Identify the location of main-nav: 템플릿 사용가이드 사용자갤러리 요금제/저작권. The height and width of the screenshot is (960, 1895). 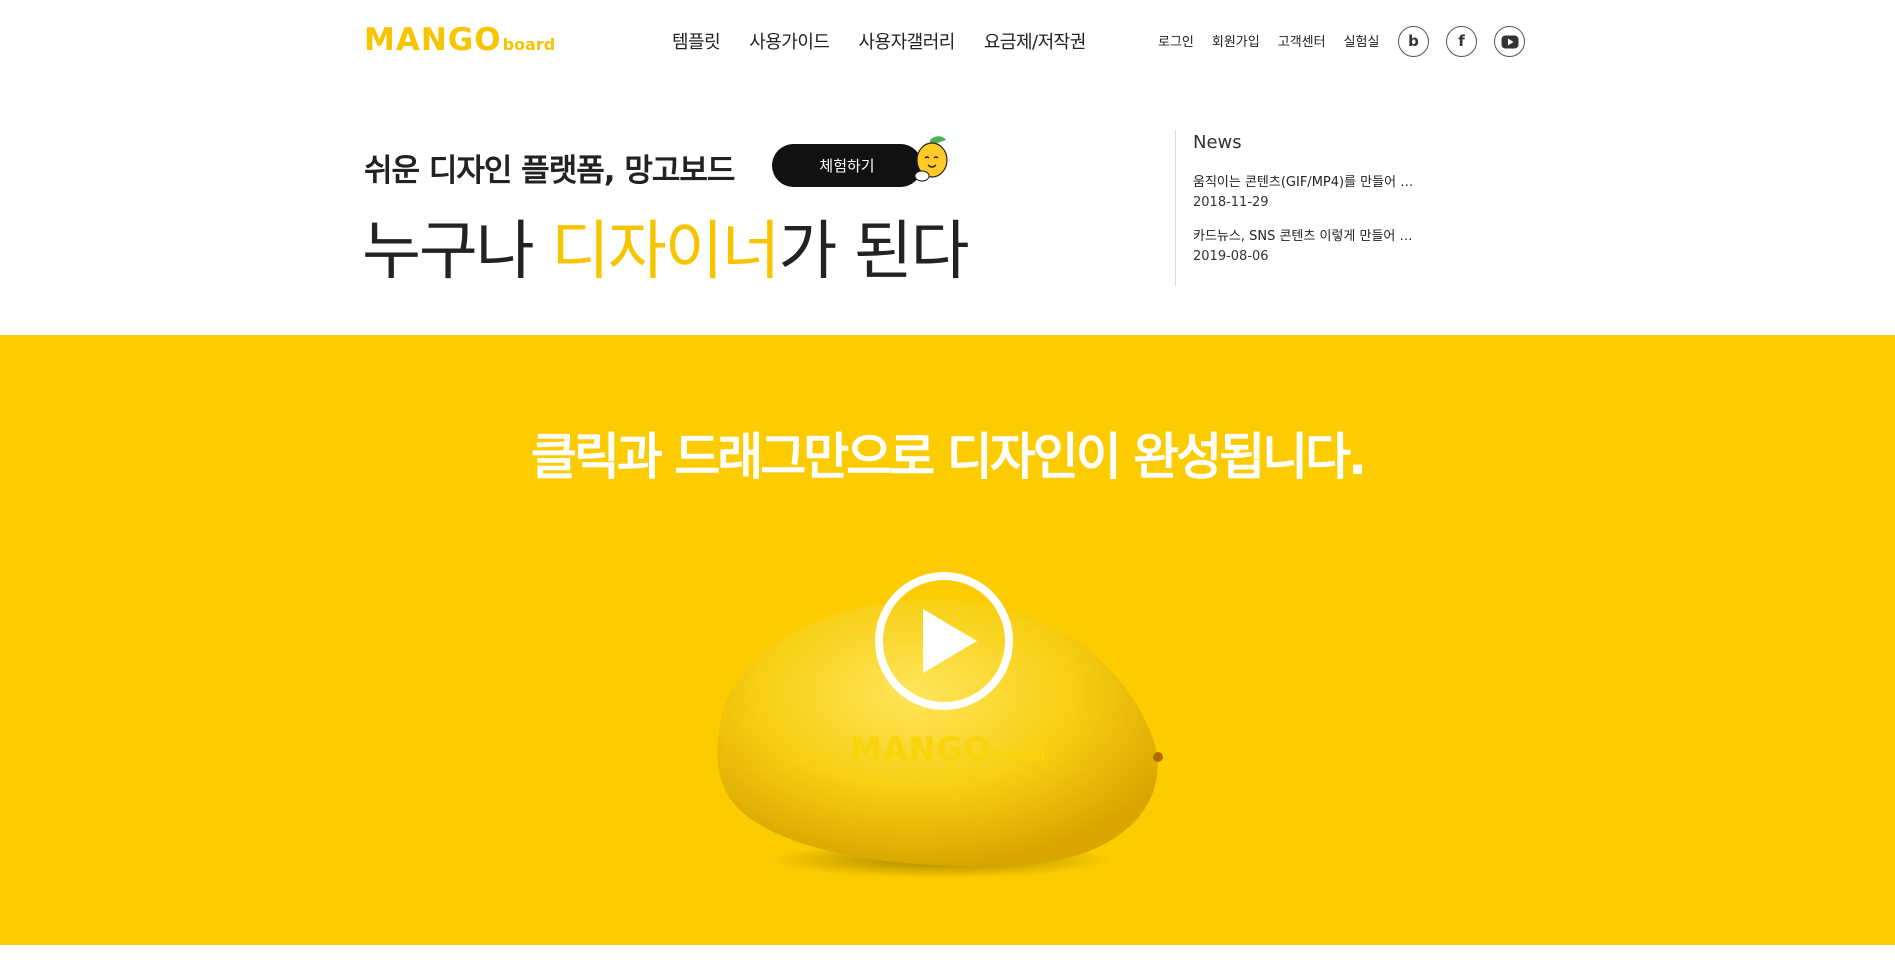
(879, 41).